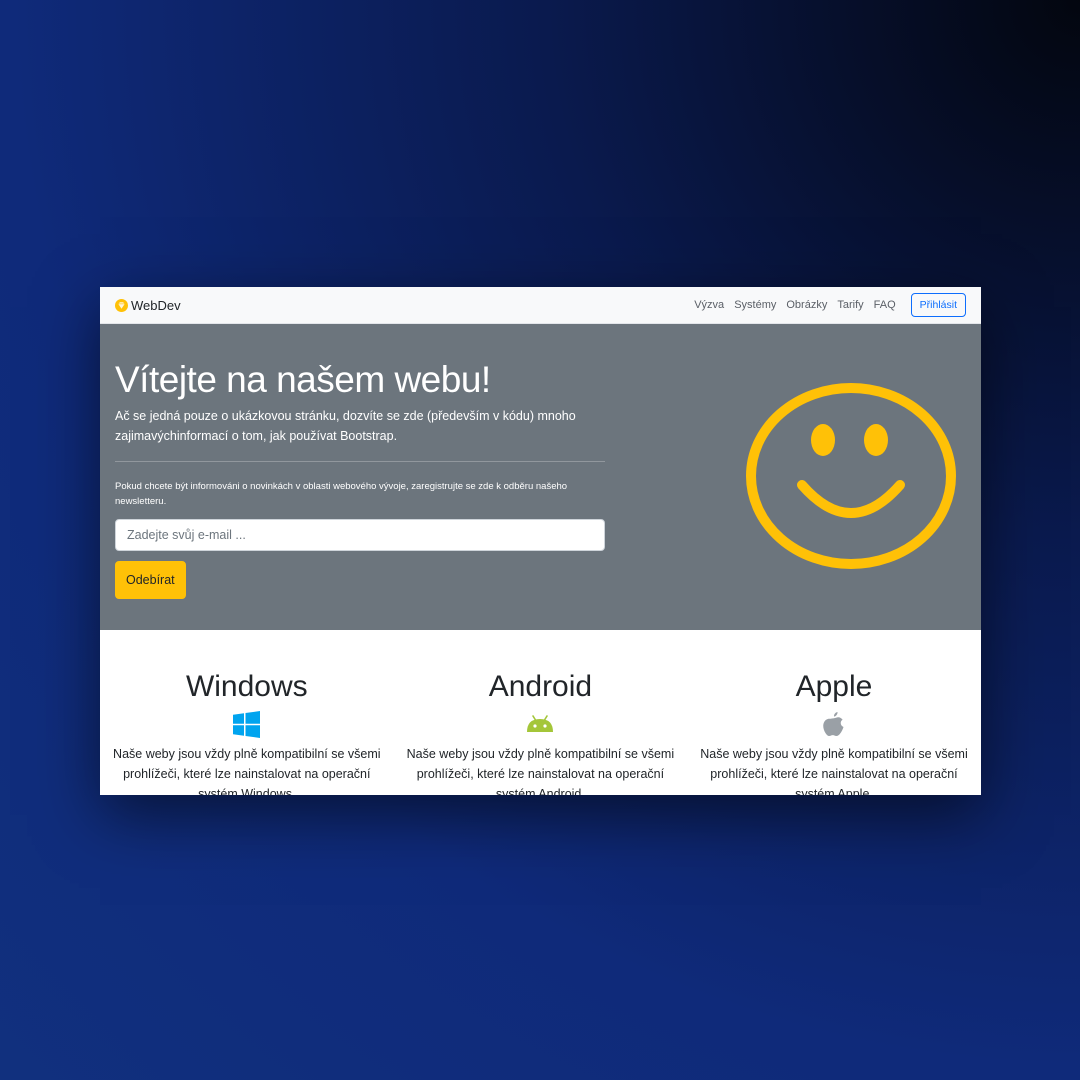 Image resolution: width=1080 pixels, height=1080 pixels. What do you see at coordinates (150, 580) in the screenshot?
I see `subscribe-button: Odebírat` at bounding box center [150, 580].